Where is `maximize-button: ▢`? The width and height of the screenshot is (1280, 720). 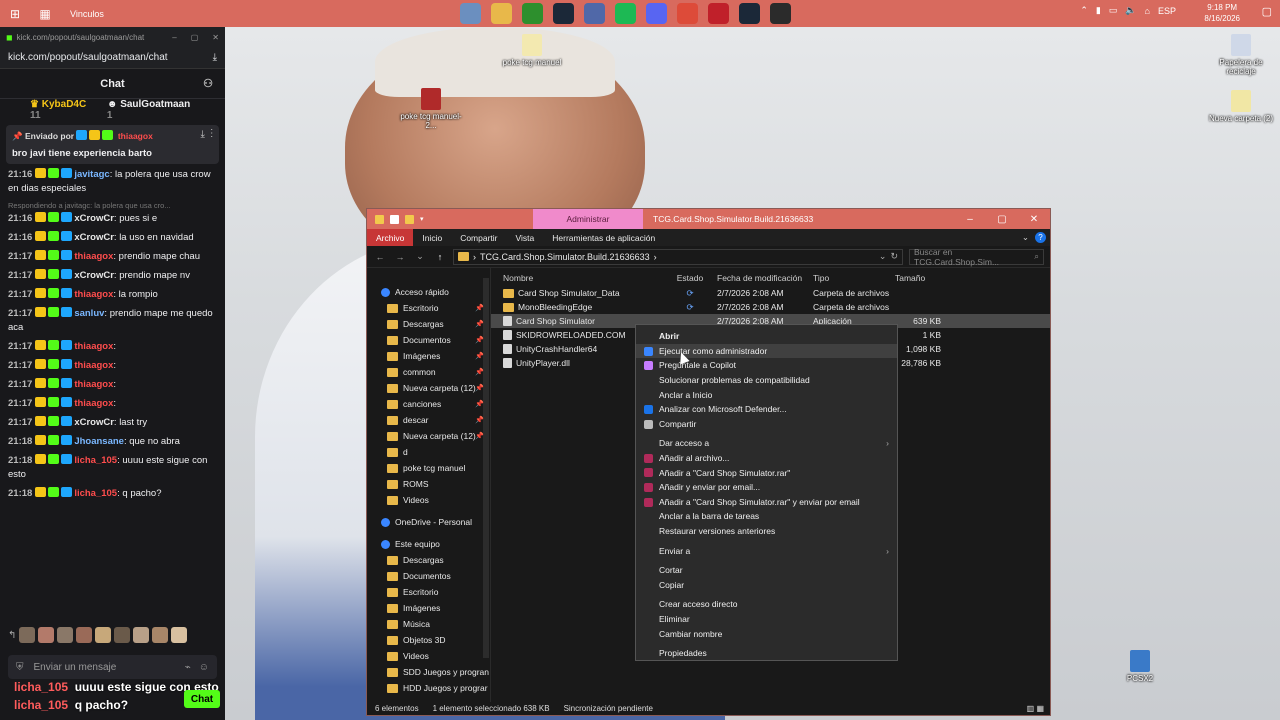
maximize-button: ▢ is located at coordinates (1002, 219).